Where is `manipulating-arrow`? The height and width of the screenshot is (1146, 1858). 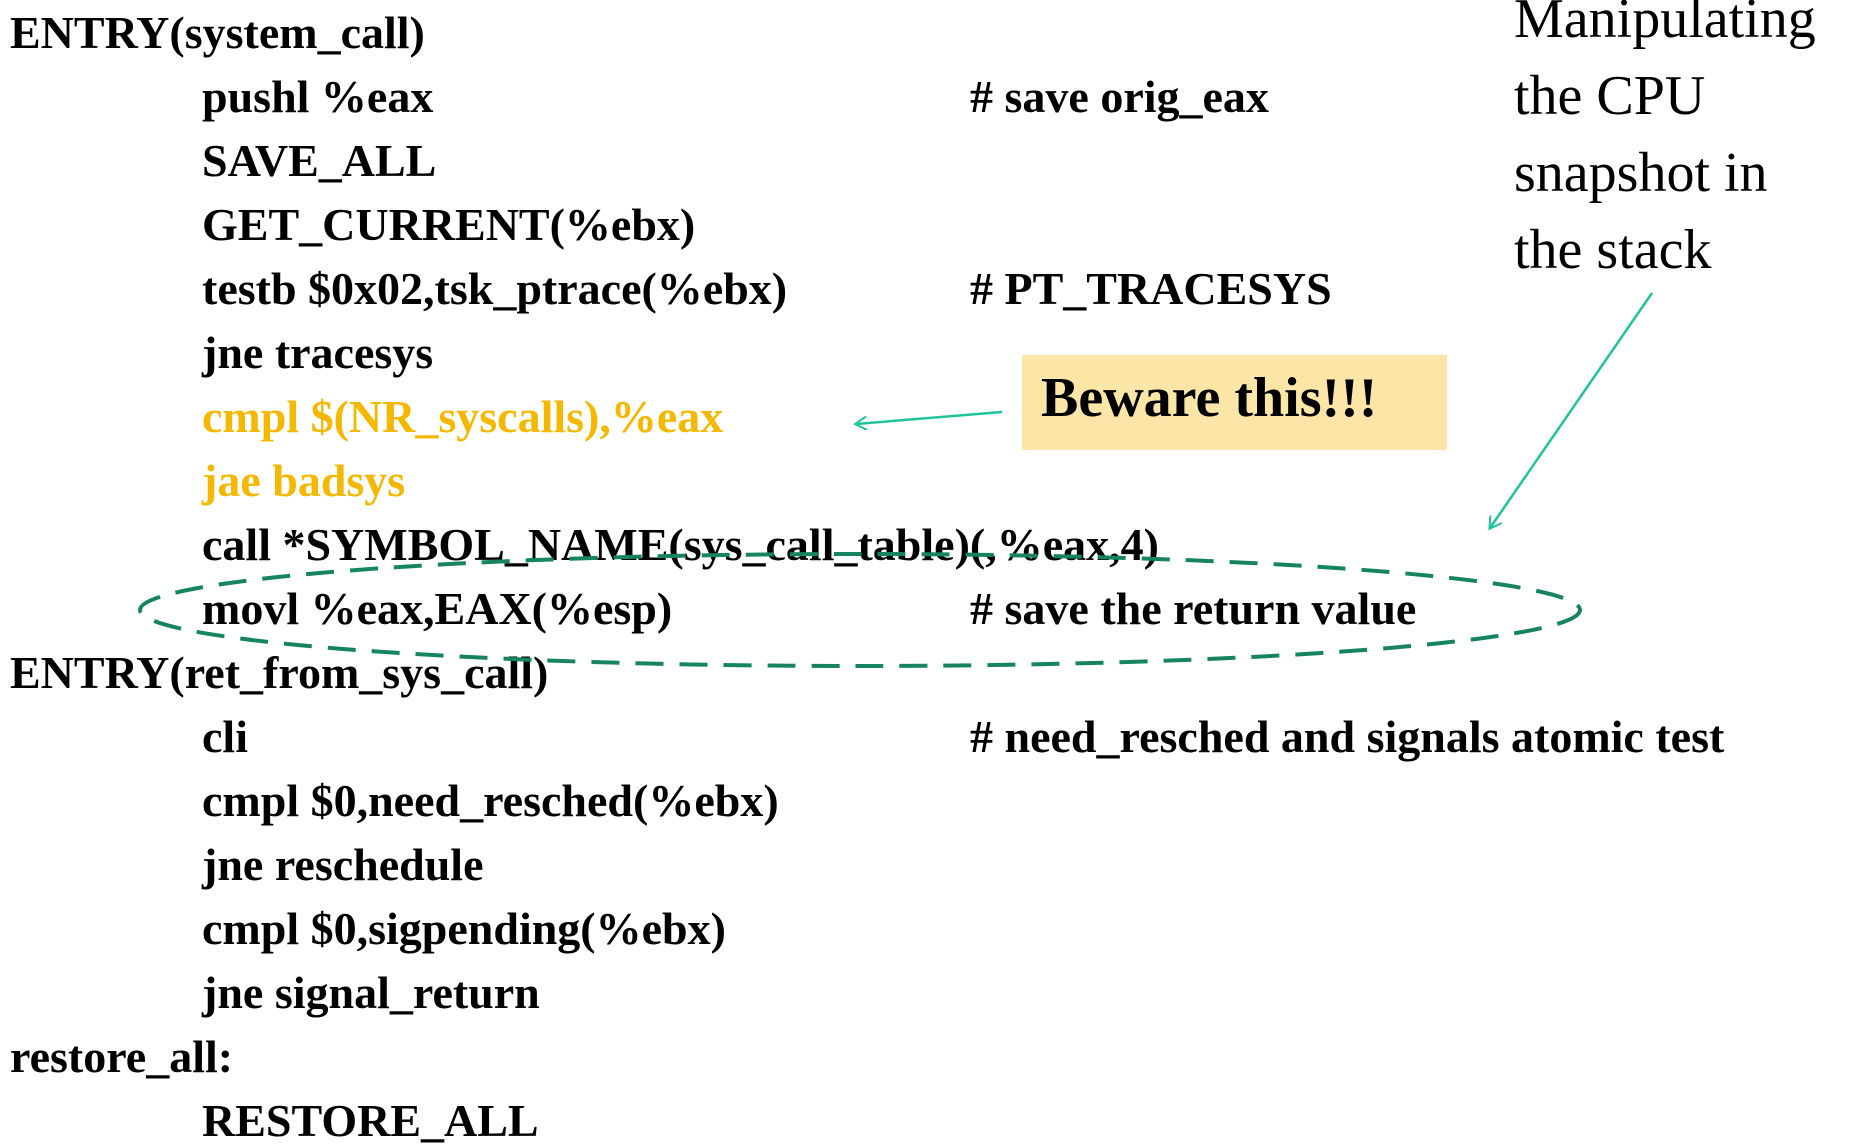
manipulating-arrow is located at coordinates (1572, 410).